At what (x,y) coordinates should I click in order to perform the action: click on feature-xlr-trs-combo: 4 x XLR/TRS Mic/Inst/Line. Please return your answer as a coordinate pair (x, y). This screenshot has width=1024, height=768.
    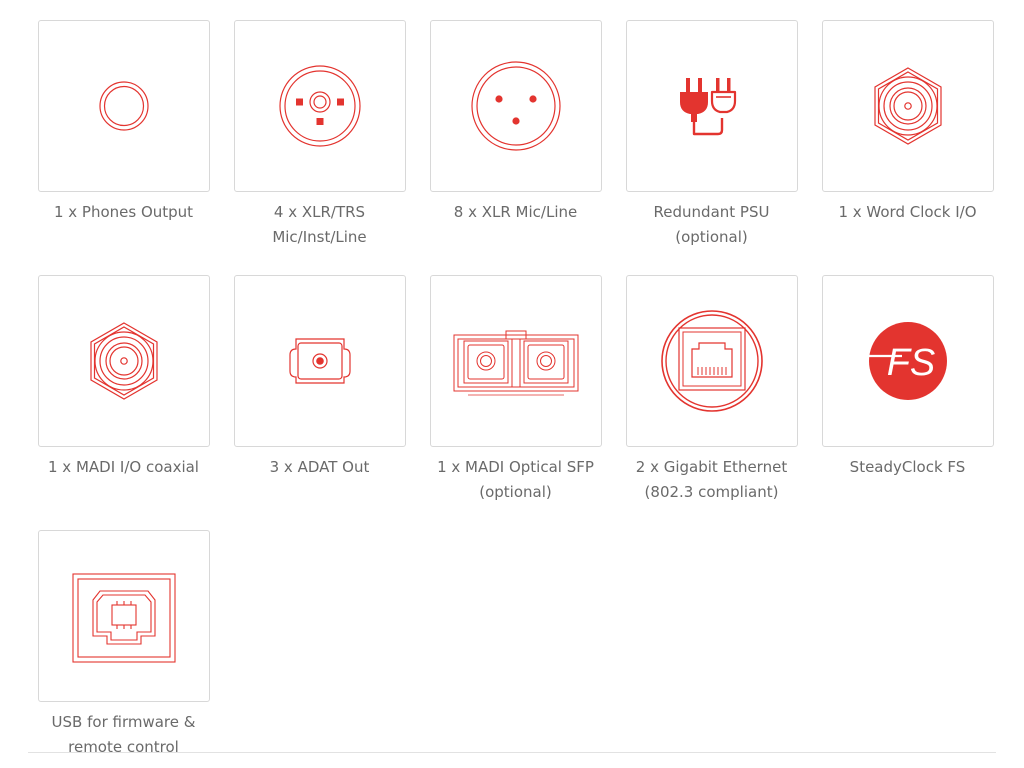
    Looking at the image, I should click on (319, 147).